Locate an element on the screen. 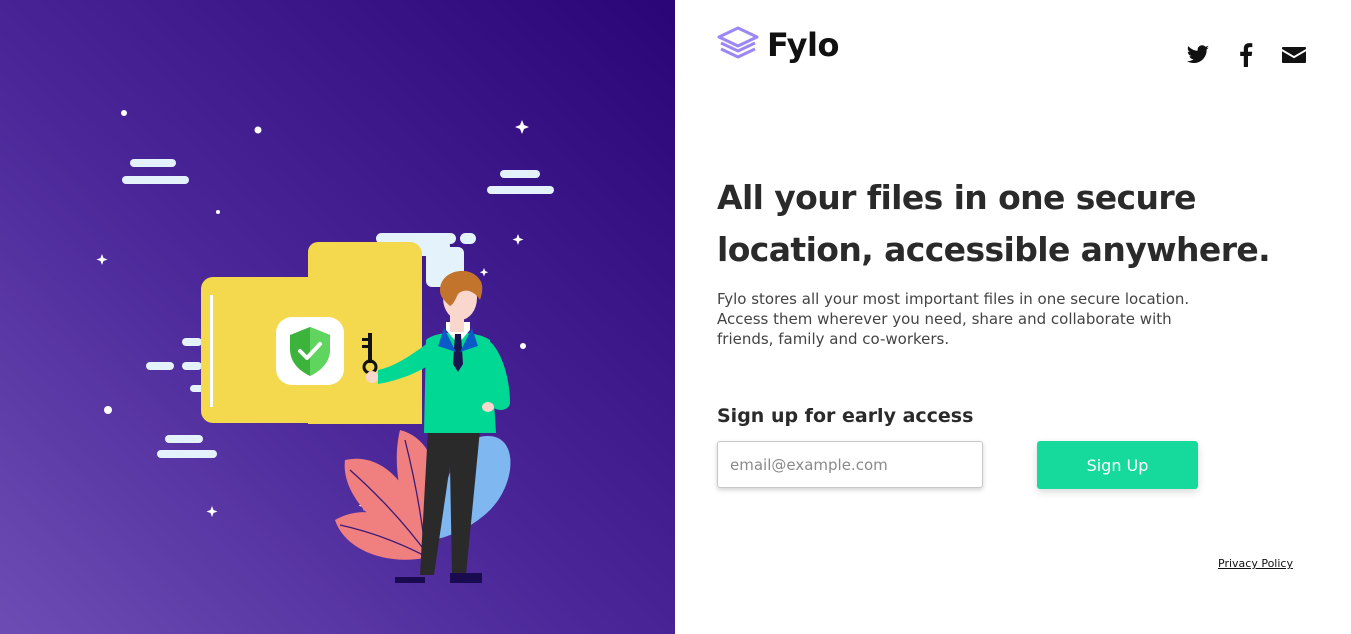 The width and height of the screenshot is (1351, 634). brand-logo: Fylo is located at coordinates (778, 45).